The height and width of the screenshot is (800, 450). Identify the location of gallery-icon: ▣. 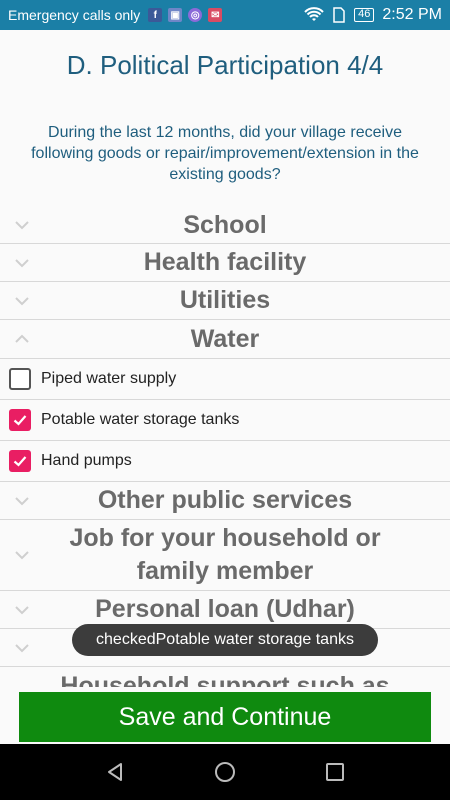
(175, 15).